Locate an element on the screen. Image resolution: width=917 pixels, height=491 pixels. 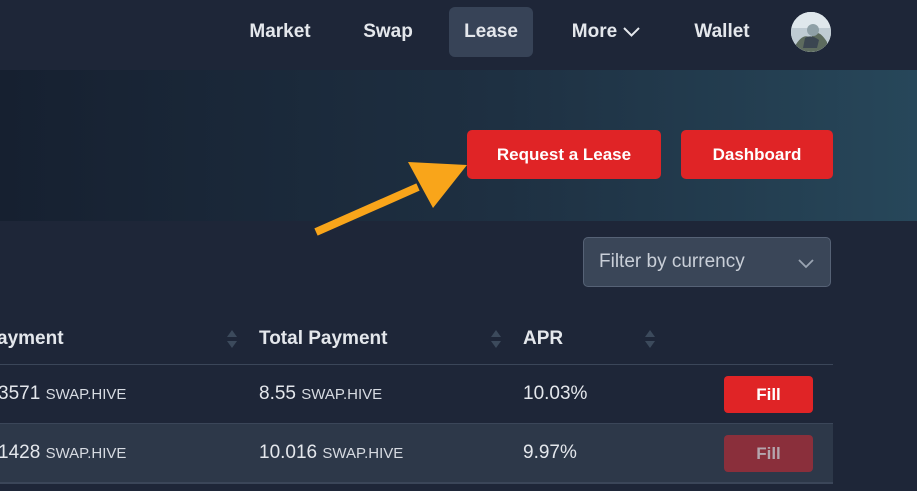
currency-filter-select: Filter by currency is located at coordinates (707, 262).